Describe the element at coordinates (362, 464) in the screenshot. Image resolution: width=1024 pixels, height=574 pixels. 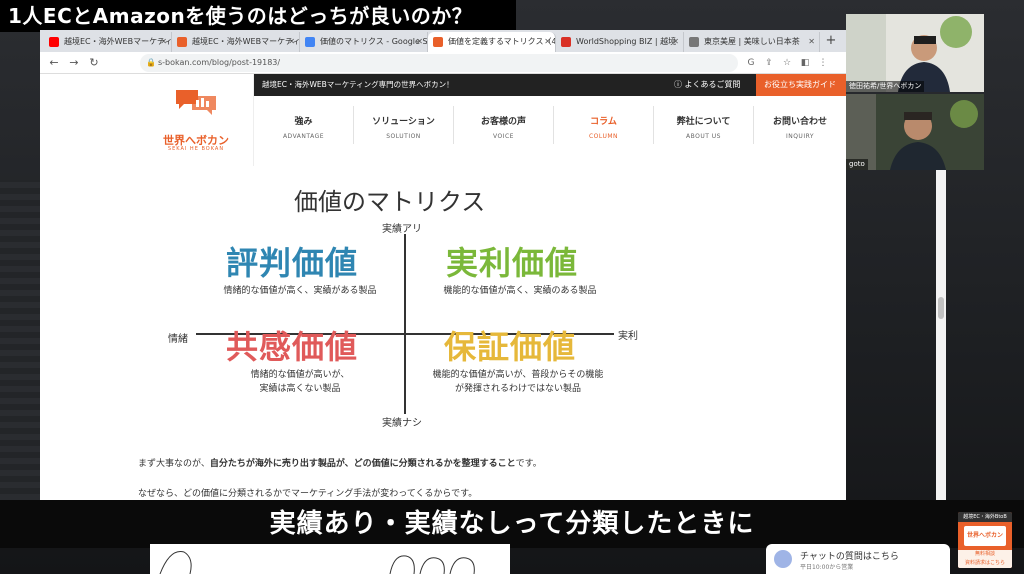
I see `article-text-bold: 自分たちが海外に売り出す製品が、どの価値に分類されるかを整理すること` at that location.